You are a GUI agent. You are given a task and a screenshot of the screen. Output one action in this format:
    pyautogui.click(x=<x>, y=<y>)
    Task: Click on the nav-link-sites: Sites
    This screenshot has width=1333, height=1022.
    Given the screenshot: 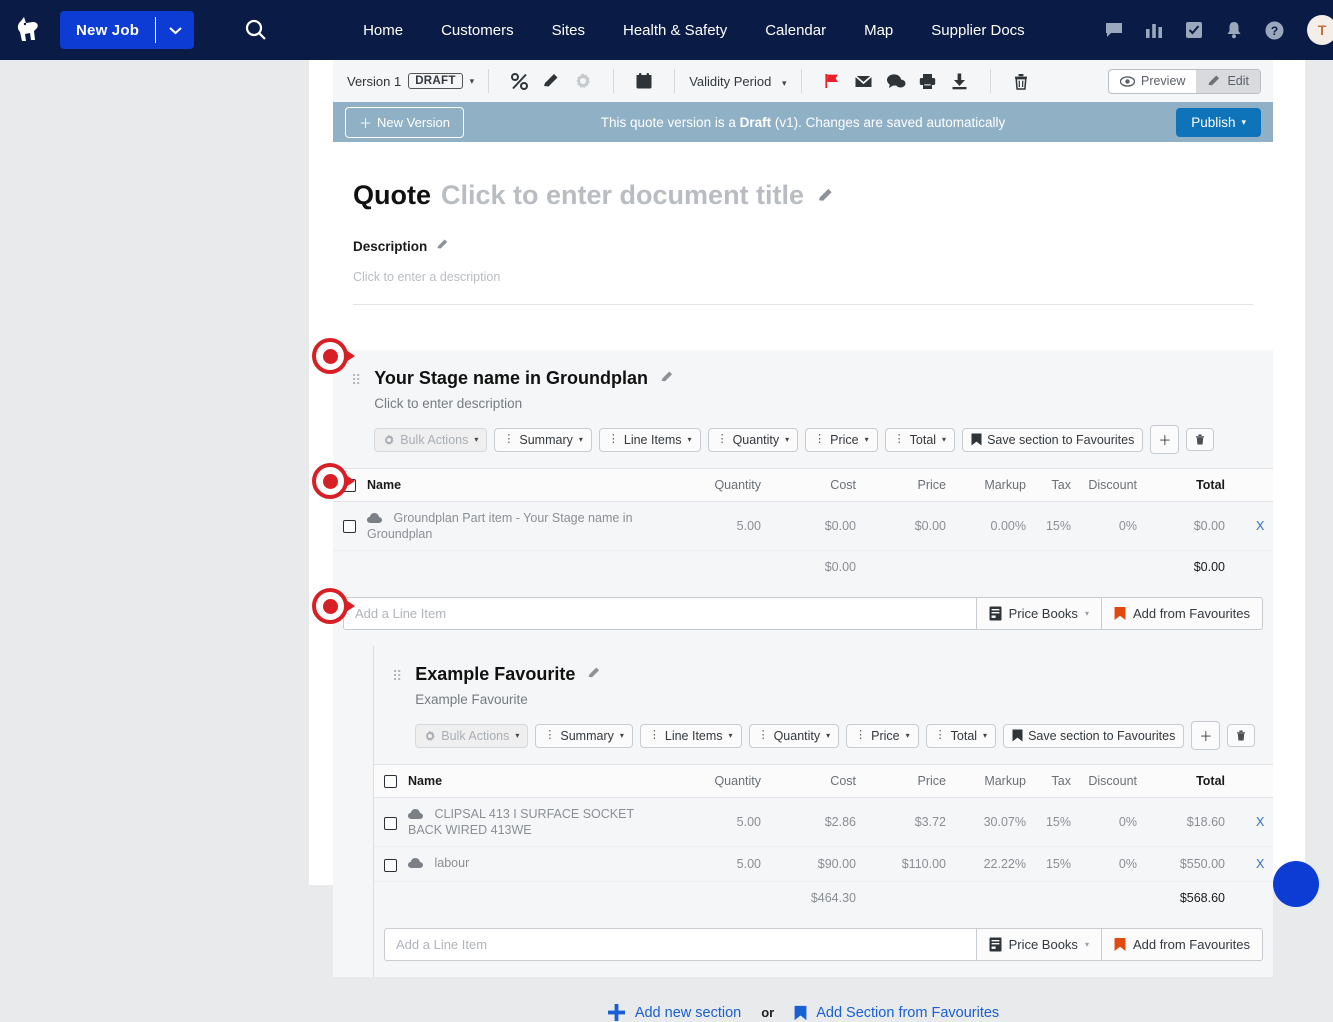 What is the action you would take?
    pyautogui.click(x=568, y=30)
    